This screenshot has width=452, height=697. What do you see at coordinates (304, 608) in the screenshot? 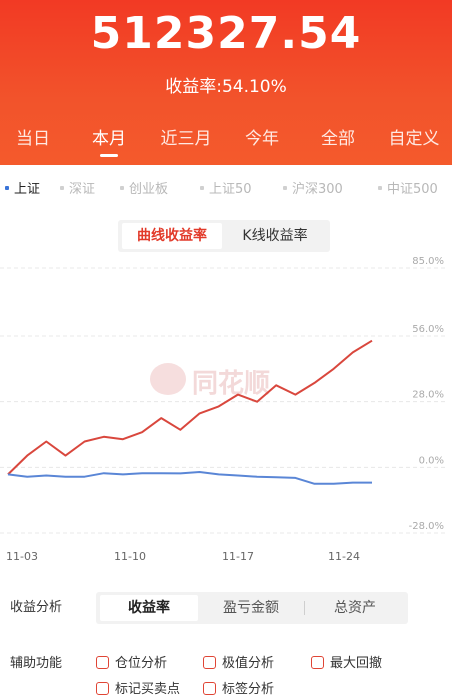
I see `tab-separator` at bounding box center [304, 608].